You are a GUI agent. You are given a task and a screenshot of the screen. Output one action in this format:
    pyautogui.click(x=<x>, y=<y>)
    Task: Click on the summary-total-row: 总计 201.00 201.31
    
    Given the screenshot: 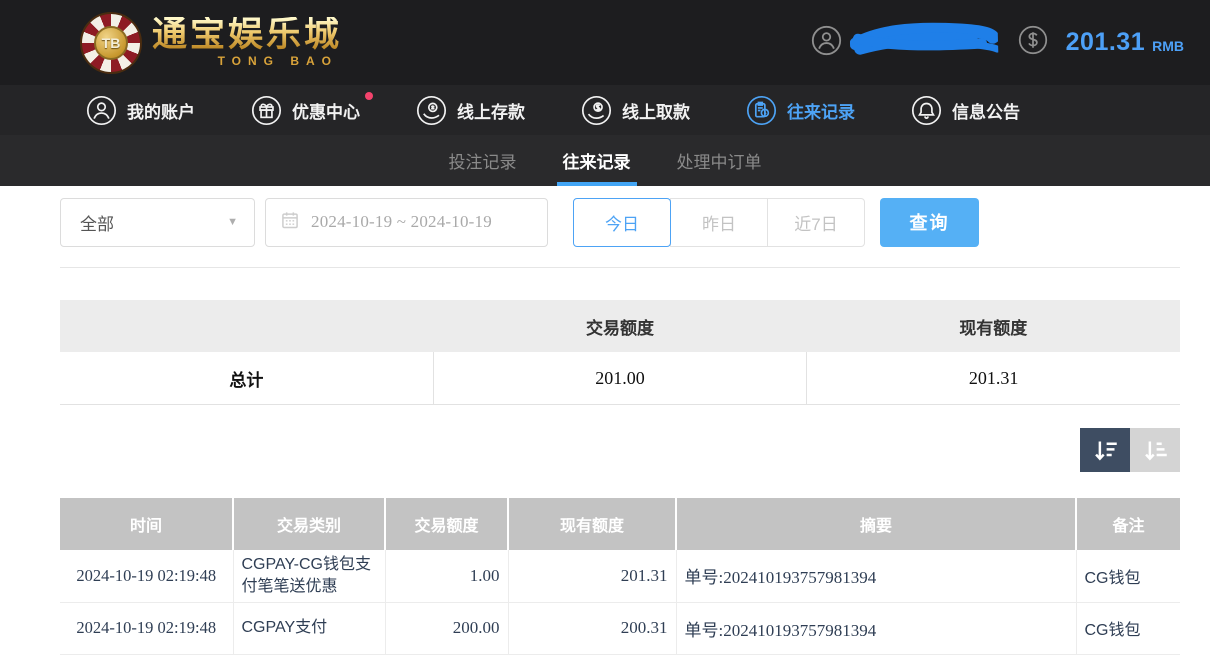 What is the action you would take?
    pyautogui.click(x=620, y=378)
    